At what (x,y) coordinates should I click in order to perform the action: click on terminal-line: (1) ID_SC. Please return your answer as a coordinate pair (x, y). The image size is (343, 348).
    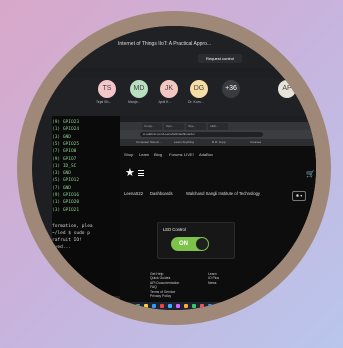
    Looking at the image, I should click on (64, 166).